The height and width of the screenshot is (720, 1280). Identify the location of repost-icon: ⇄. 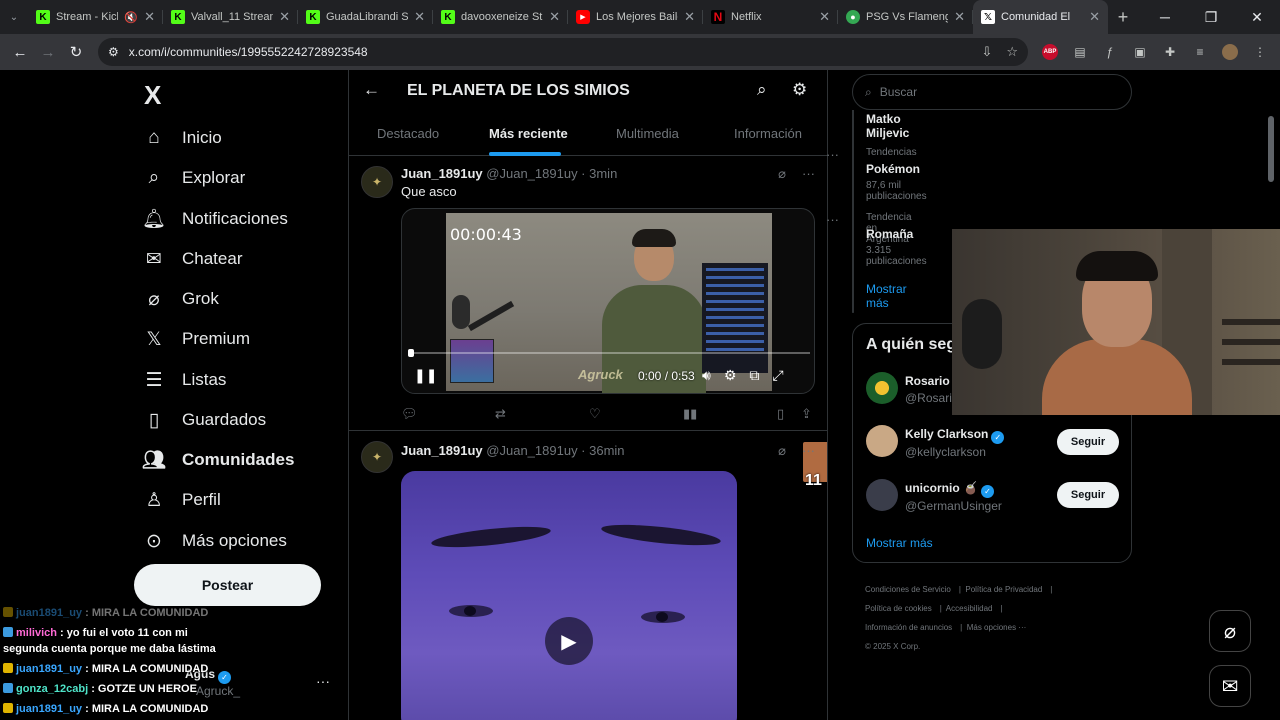
(500, 414).